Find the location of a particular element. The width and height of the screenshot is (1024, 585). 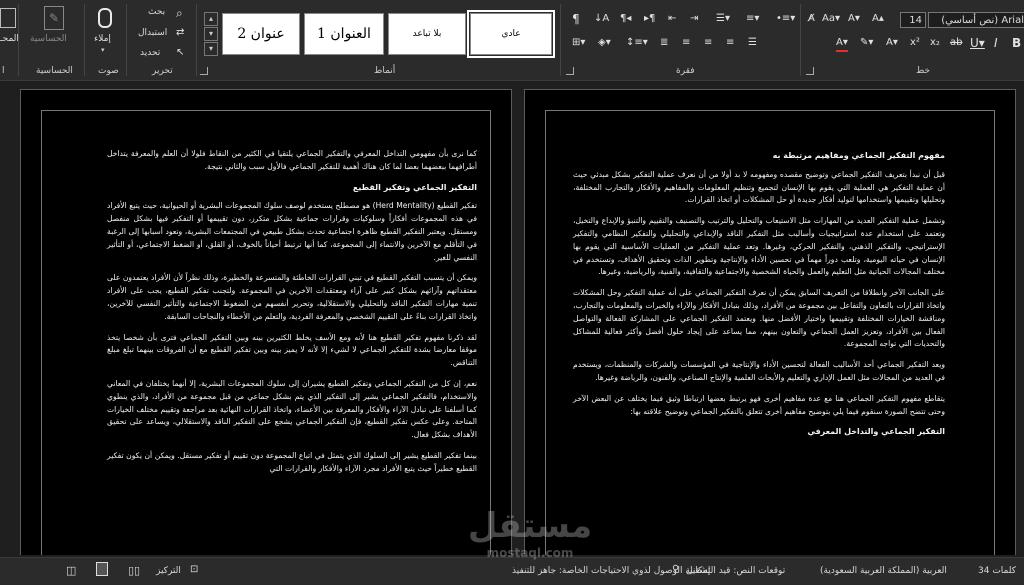

section-heading: التفكير الجماعي وتفكير القطيع is located at coordinates (414, 187).